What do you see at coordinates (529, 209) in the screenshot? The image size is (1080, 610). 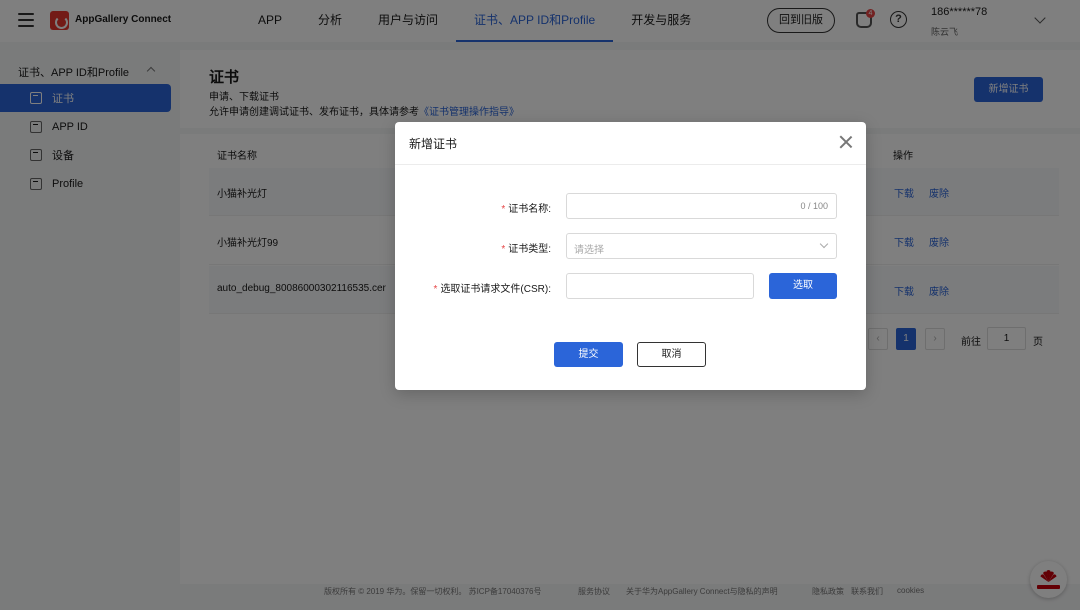 I see `cert-name-label-text: 证书名称:` at bounding box center [529, 209].